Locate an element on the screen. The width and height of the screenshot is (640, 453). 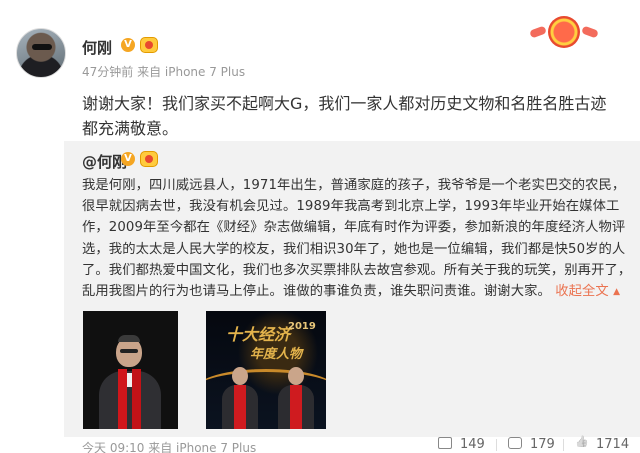
photo1-scarf-left is located at coordinates (122, 399).